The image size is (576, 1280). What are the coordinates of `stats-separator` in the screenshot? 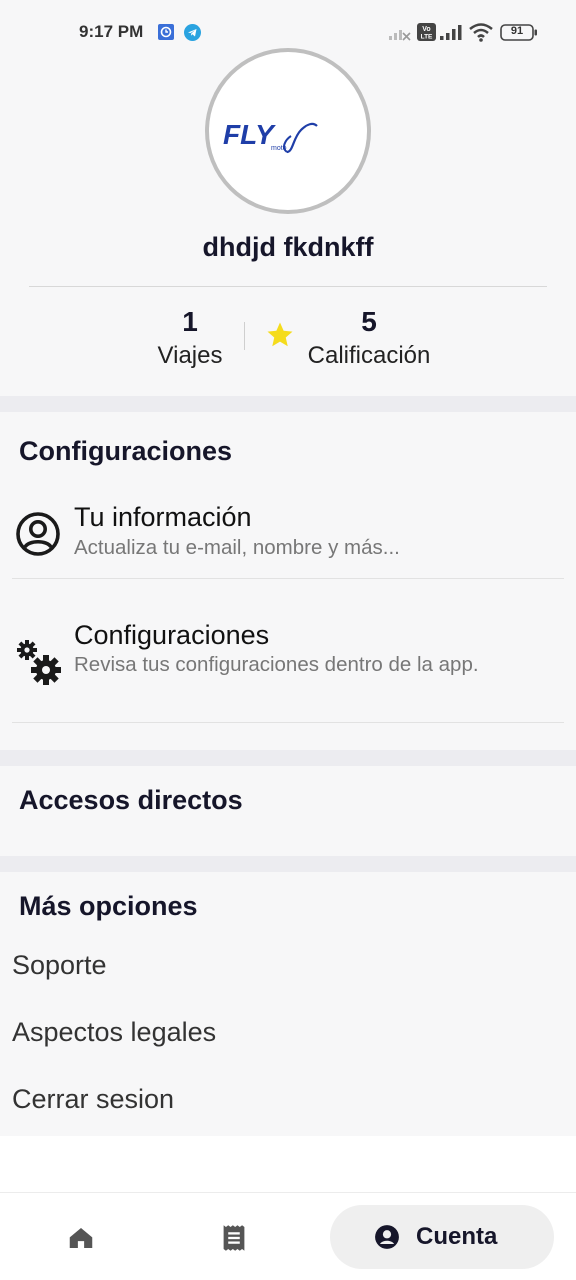 It's located at (244, 336).